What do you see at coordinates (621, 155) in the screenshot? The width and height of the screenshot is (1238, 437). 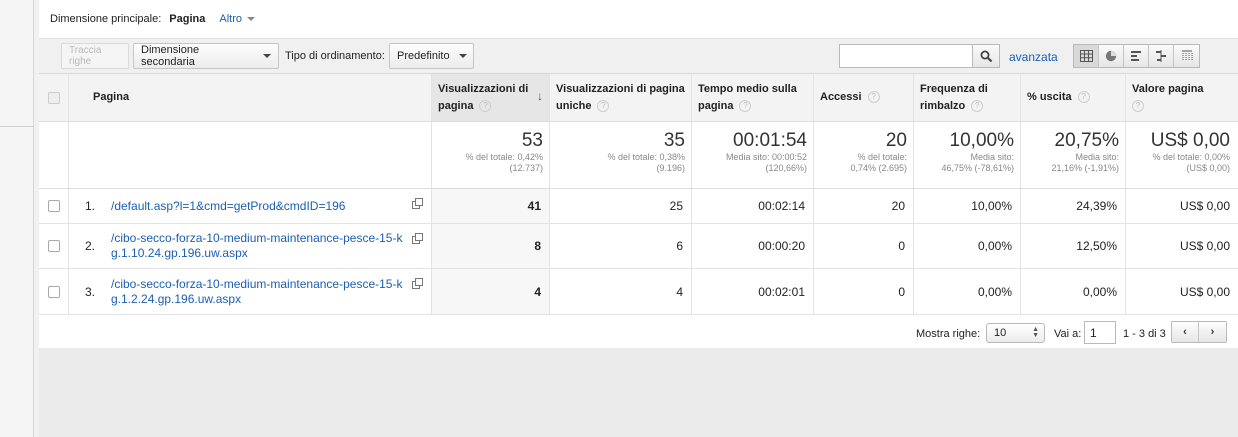 I see `total-unique-pageviews: 35 % del totale: 0,38% (9.196)` at bounding box center [621, 155].